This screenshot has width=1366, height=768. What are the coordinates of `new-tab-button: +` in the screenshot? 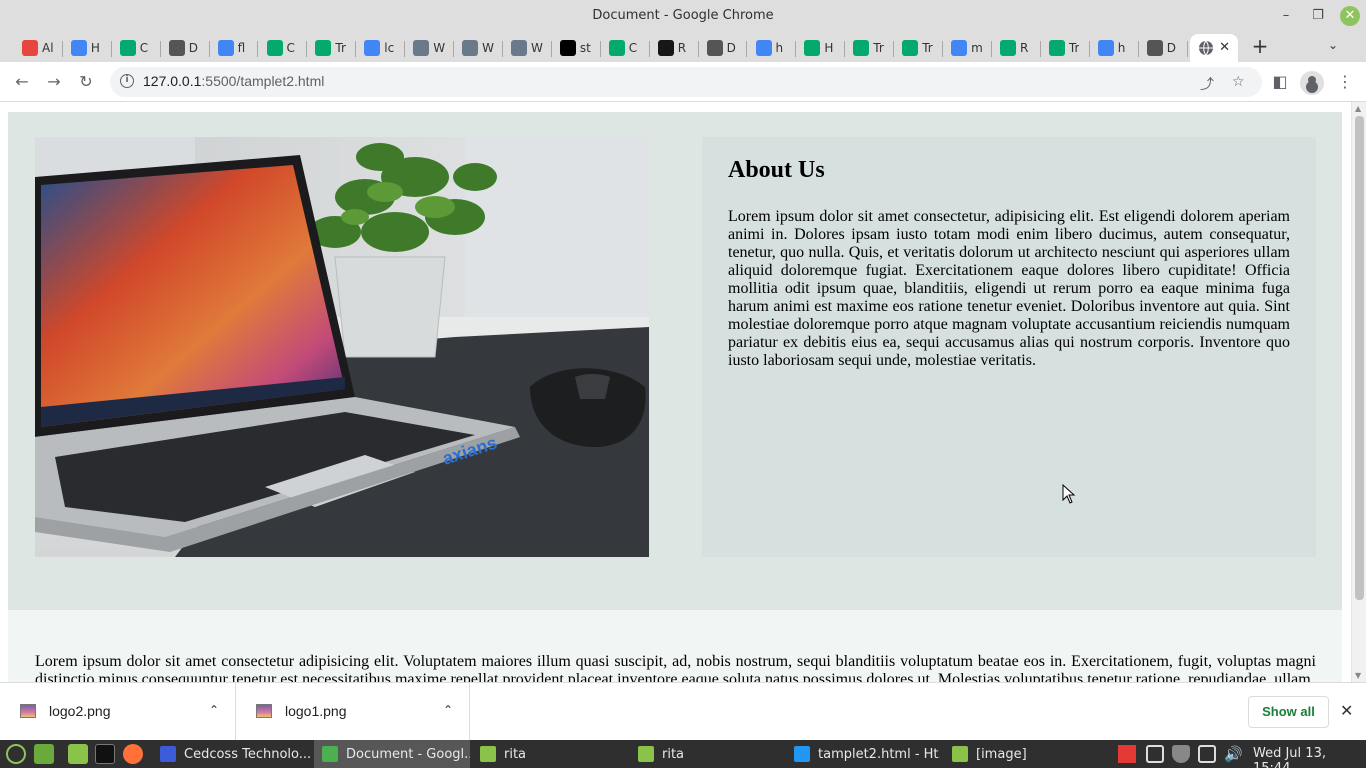 It's located at (1260, 46).